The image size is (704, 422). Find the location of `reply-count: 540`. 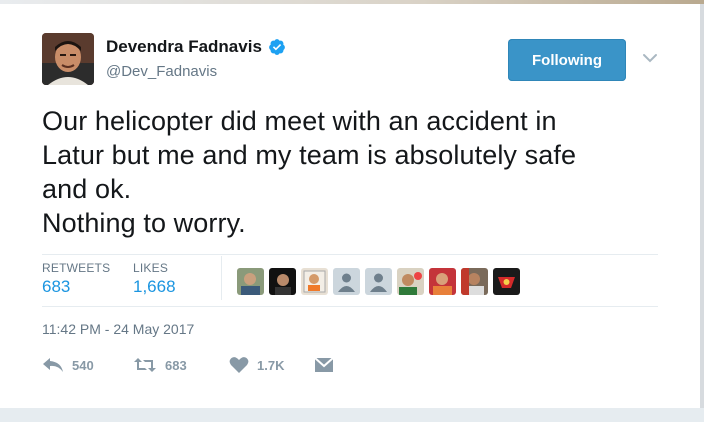

reply-count: 540 is located at coordinates (83, 365).